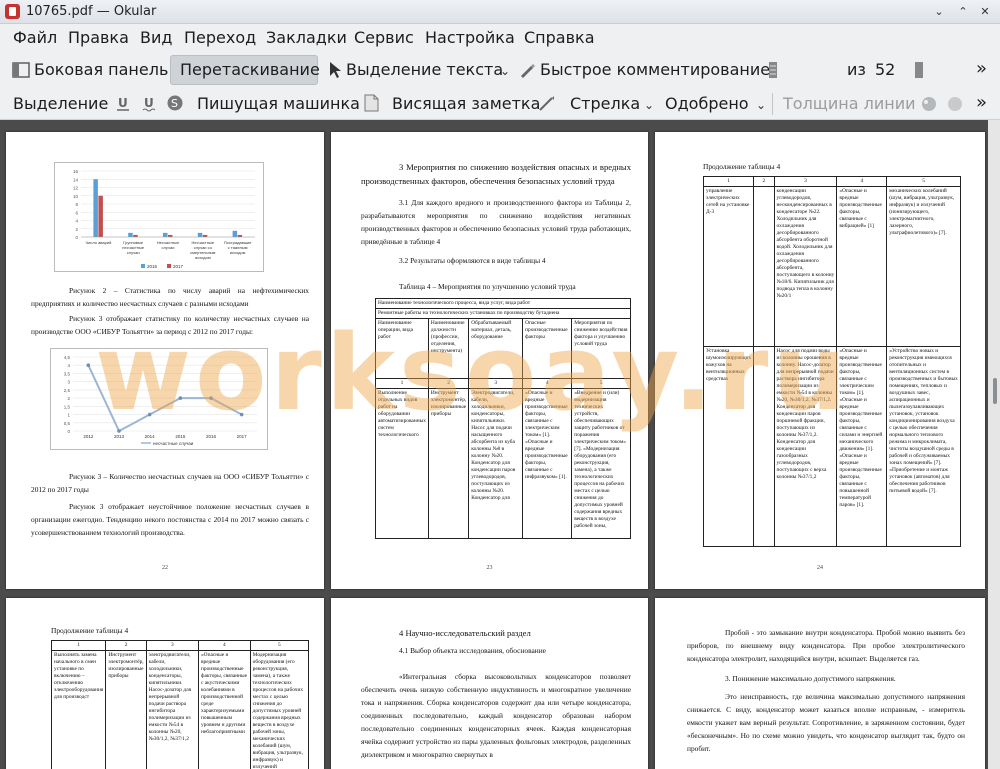  I want to click on squiggly-icon: U, so click(149, 106).